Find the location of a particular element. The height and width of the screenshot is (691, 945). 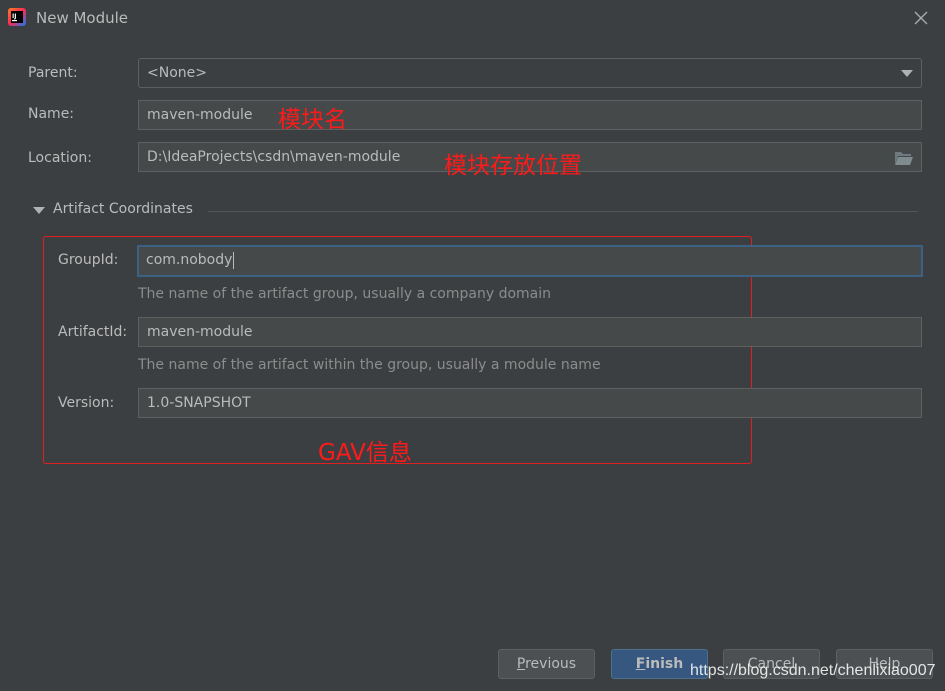

chevron-down-icon is located at coordinates (907, 73).